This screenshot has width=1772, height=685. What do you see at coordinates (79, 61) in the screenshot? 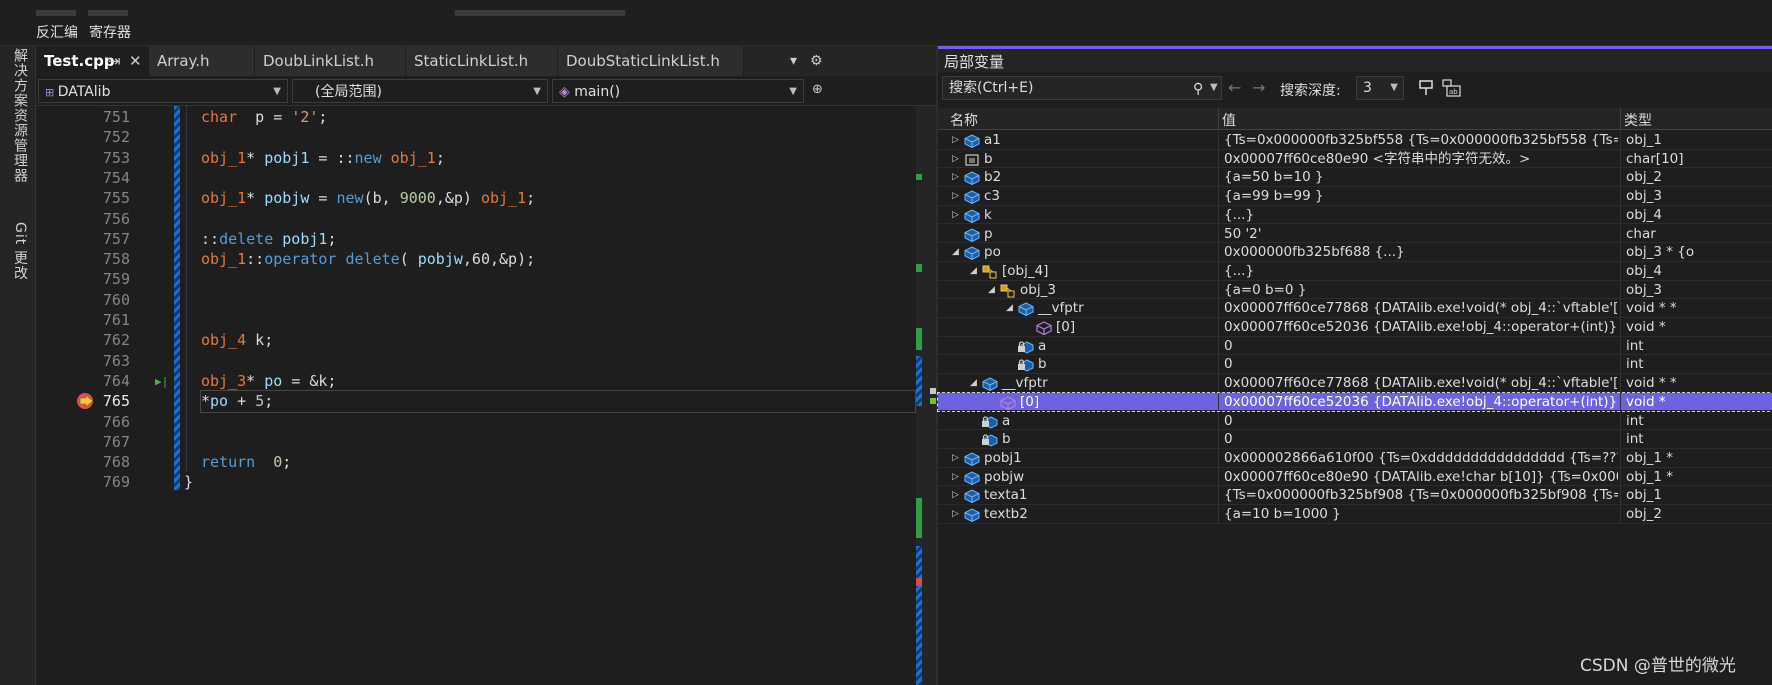
I see `tab-label: Test.cpp` at bounding box center [79, 61].